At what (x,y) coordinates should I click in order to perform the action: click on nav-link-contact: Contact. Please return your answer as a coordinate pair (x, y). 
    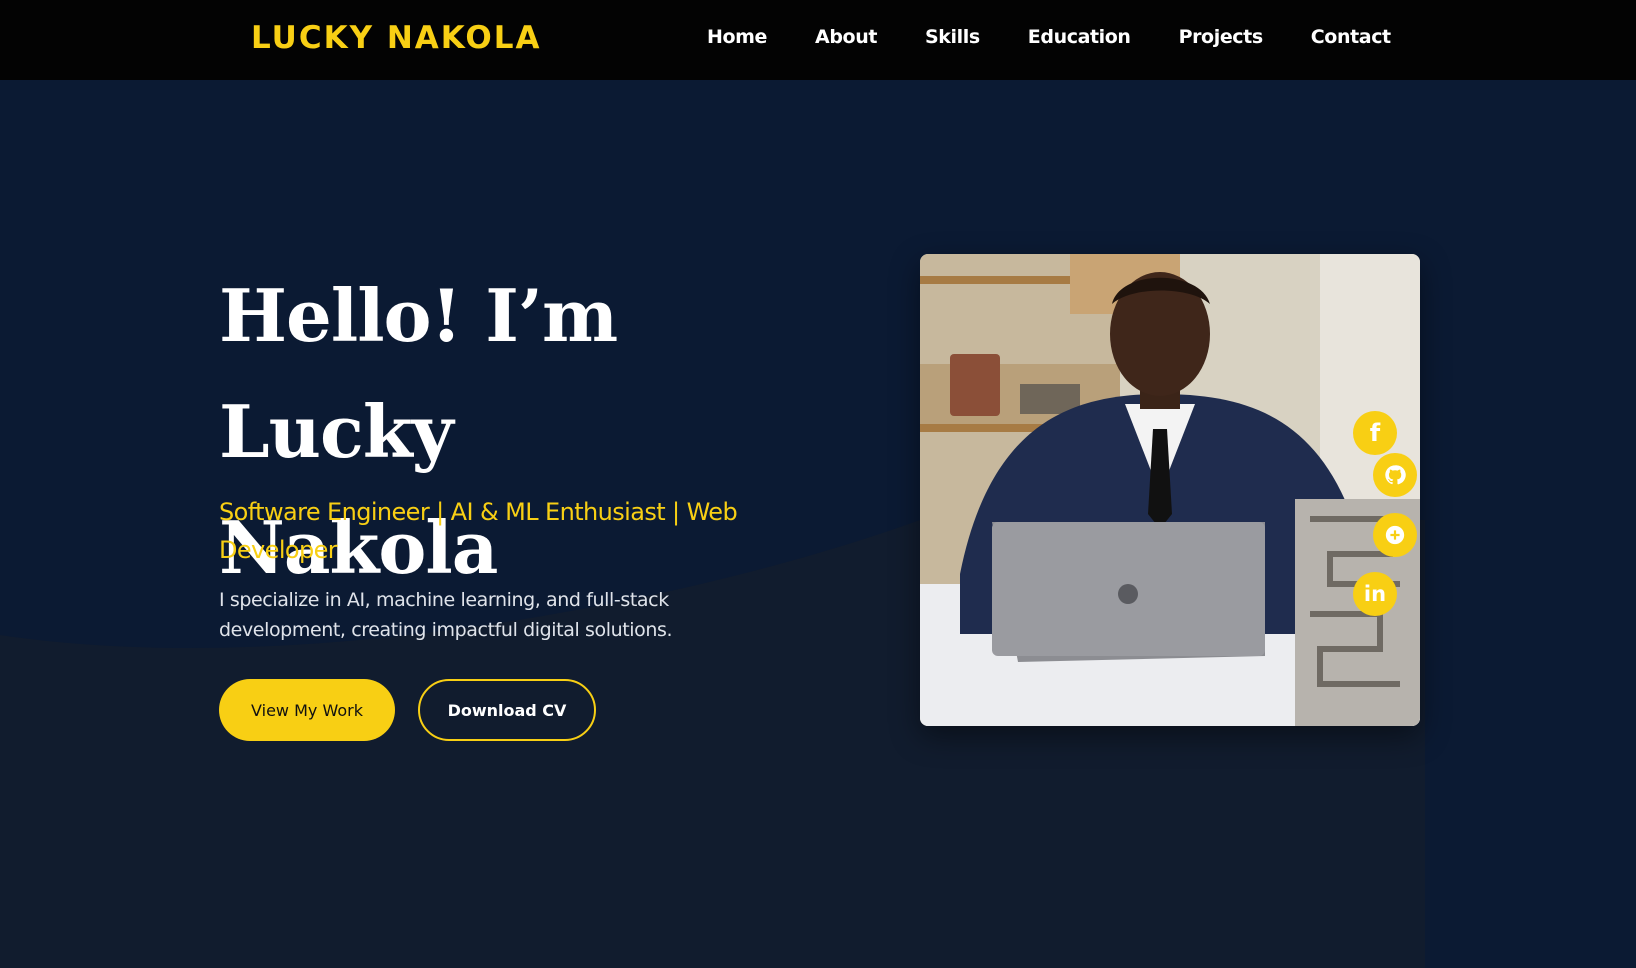
    Looking at the image, I should click on (1351, 37).